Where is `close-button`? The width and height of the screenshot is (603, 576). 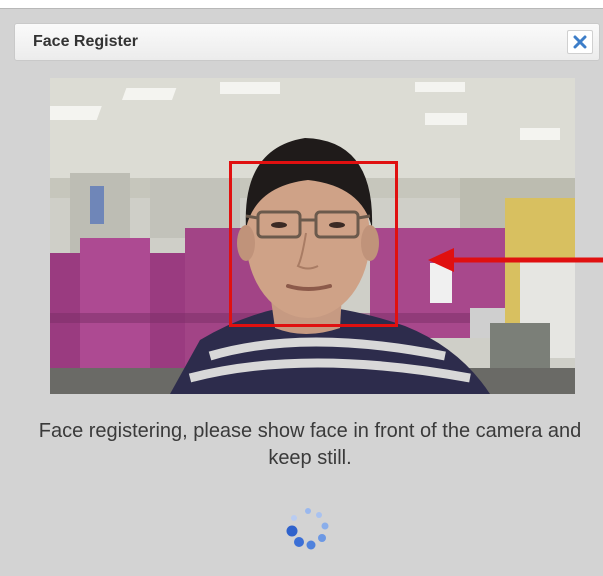
close-button is located at coordinates (580, 42).